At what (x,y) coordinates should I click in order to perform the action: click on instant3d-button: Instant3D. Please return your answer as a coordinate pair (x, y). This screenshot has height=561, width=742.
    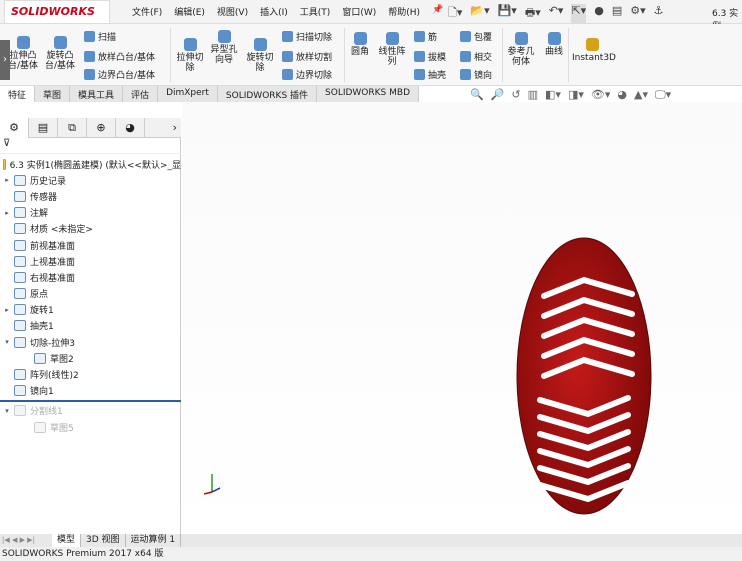
    Looking at the image, I should click on (594, 50).